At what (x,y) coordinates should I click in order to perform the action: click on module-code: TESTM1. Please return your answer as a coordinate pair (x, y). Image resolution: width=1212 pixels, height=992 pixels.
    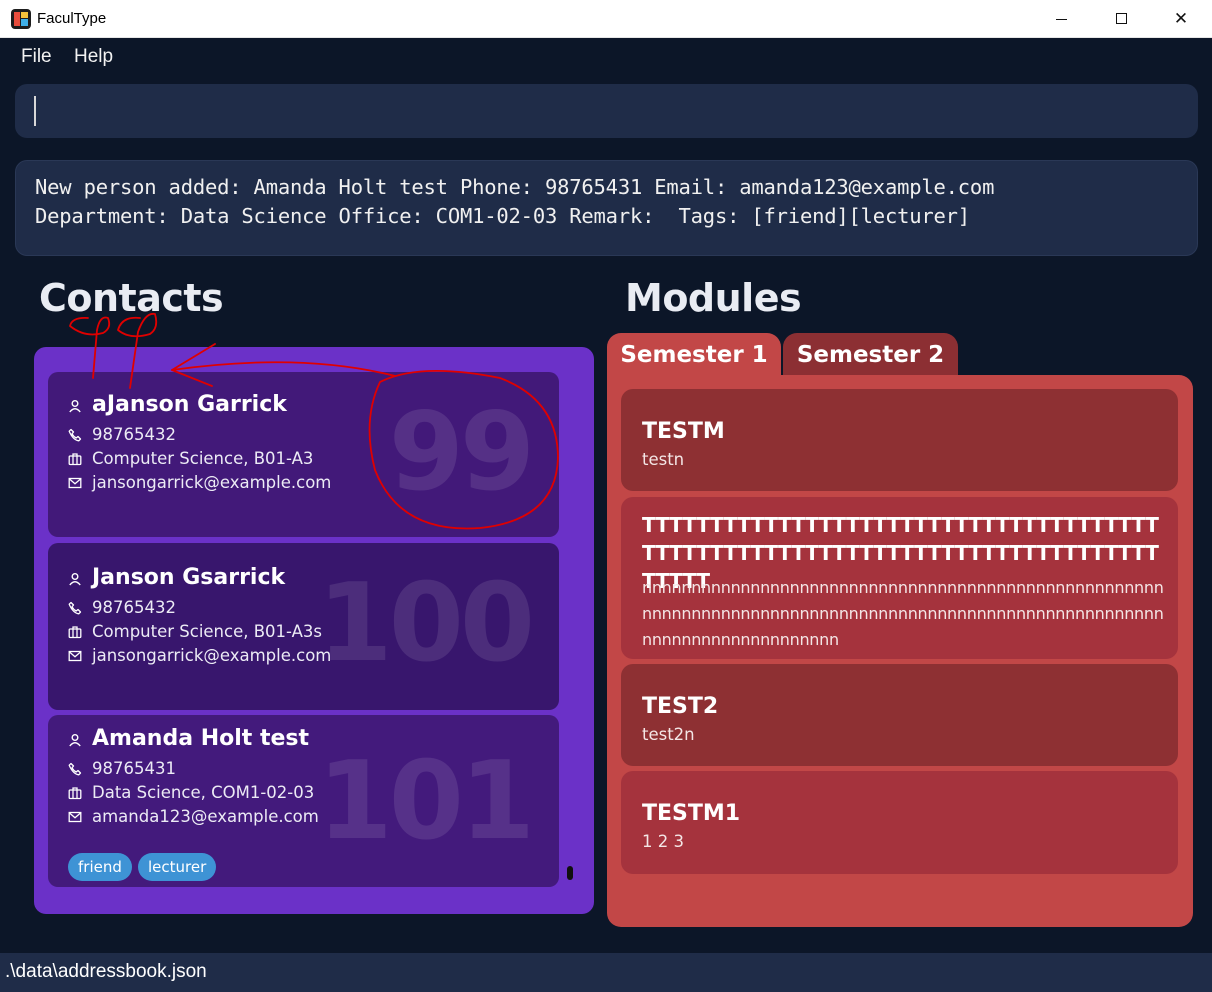
    Looking at the image, I should click on (691, 813).